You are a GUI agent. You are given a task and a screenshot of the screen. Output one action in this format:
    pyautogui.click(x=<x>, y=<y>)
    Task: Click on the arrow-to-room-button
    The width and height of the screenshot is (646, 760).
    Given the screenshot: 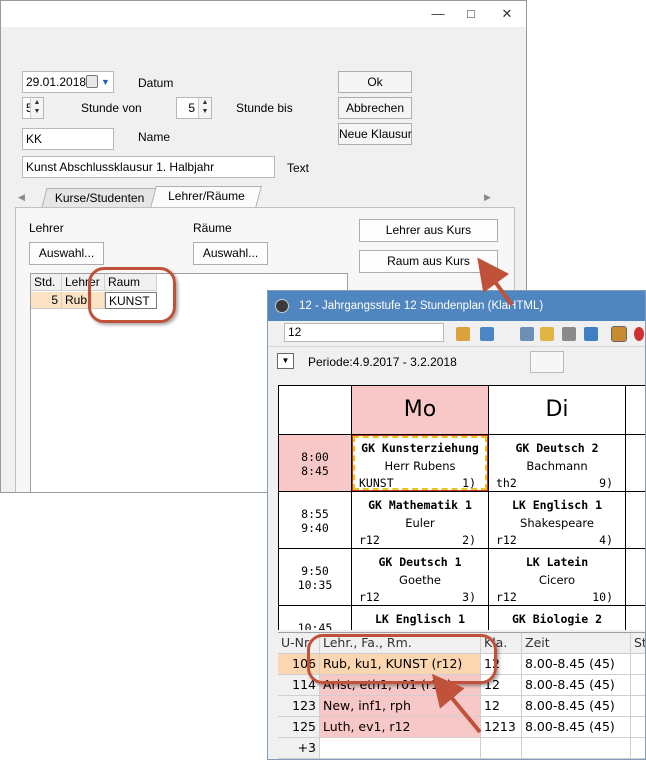 What is the action you would take?
    pyautogui.click(x=495, y=282)
    